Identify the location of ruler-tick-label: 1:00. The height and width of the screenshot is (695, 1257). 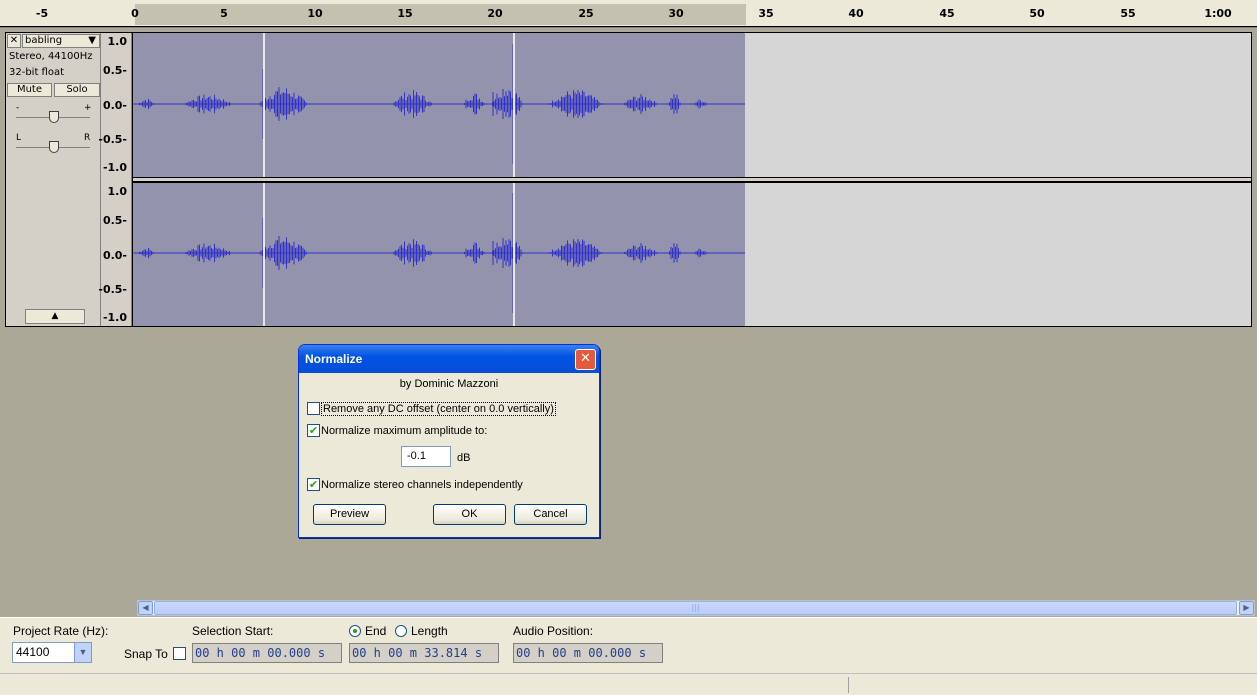
(1218, 13).